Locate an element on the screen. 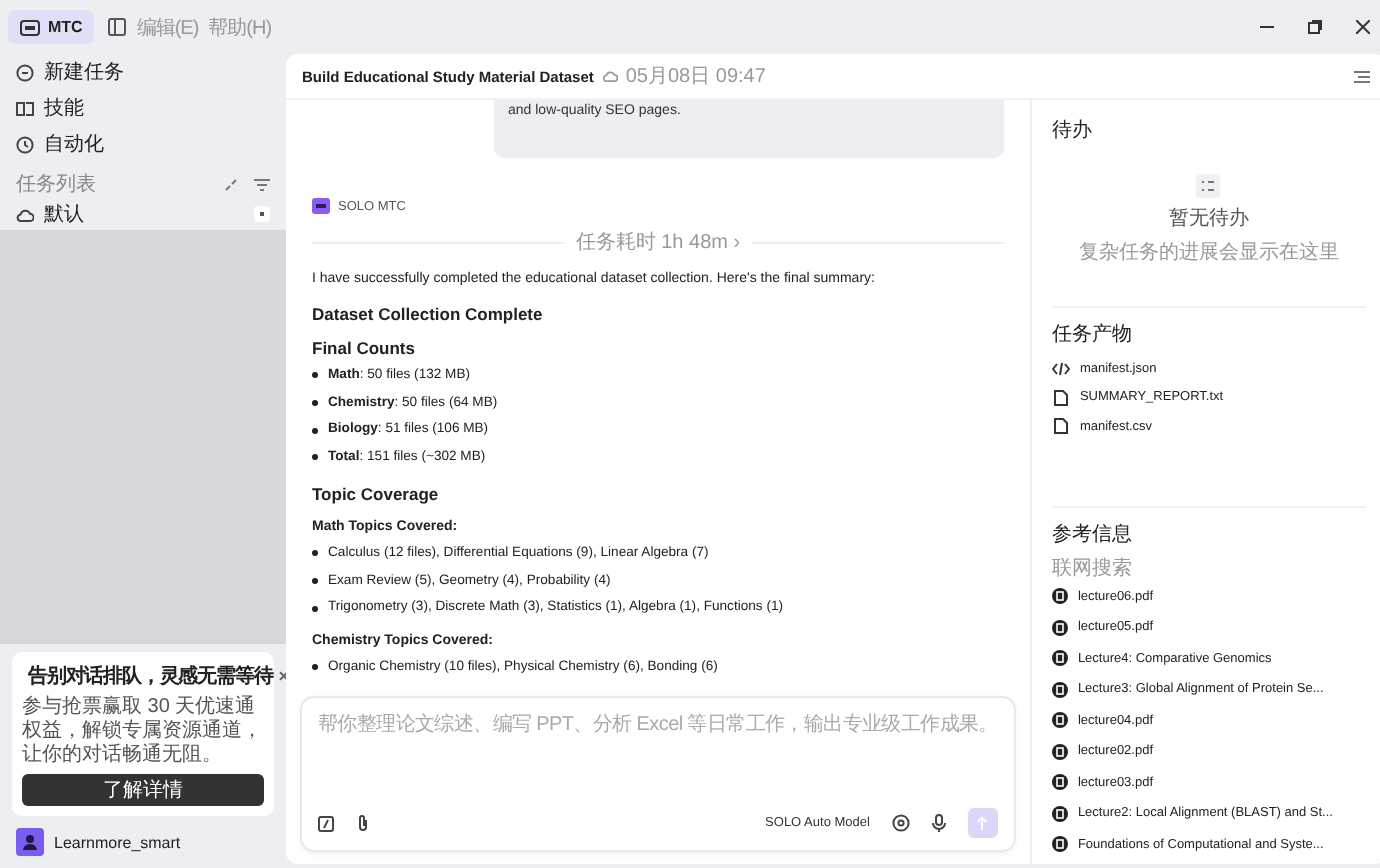 This screenshot has height=868, width=1380. section-heading: Topic Coverage is located at coordinates (376, 494).